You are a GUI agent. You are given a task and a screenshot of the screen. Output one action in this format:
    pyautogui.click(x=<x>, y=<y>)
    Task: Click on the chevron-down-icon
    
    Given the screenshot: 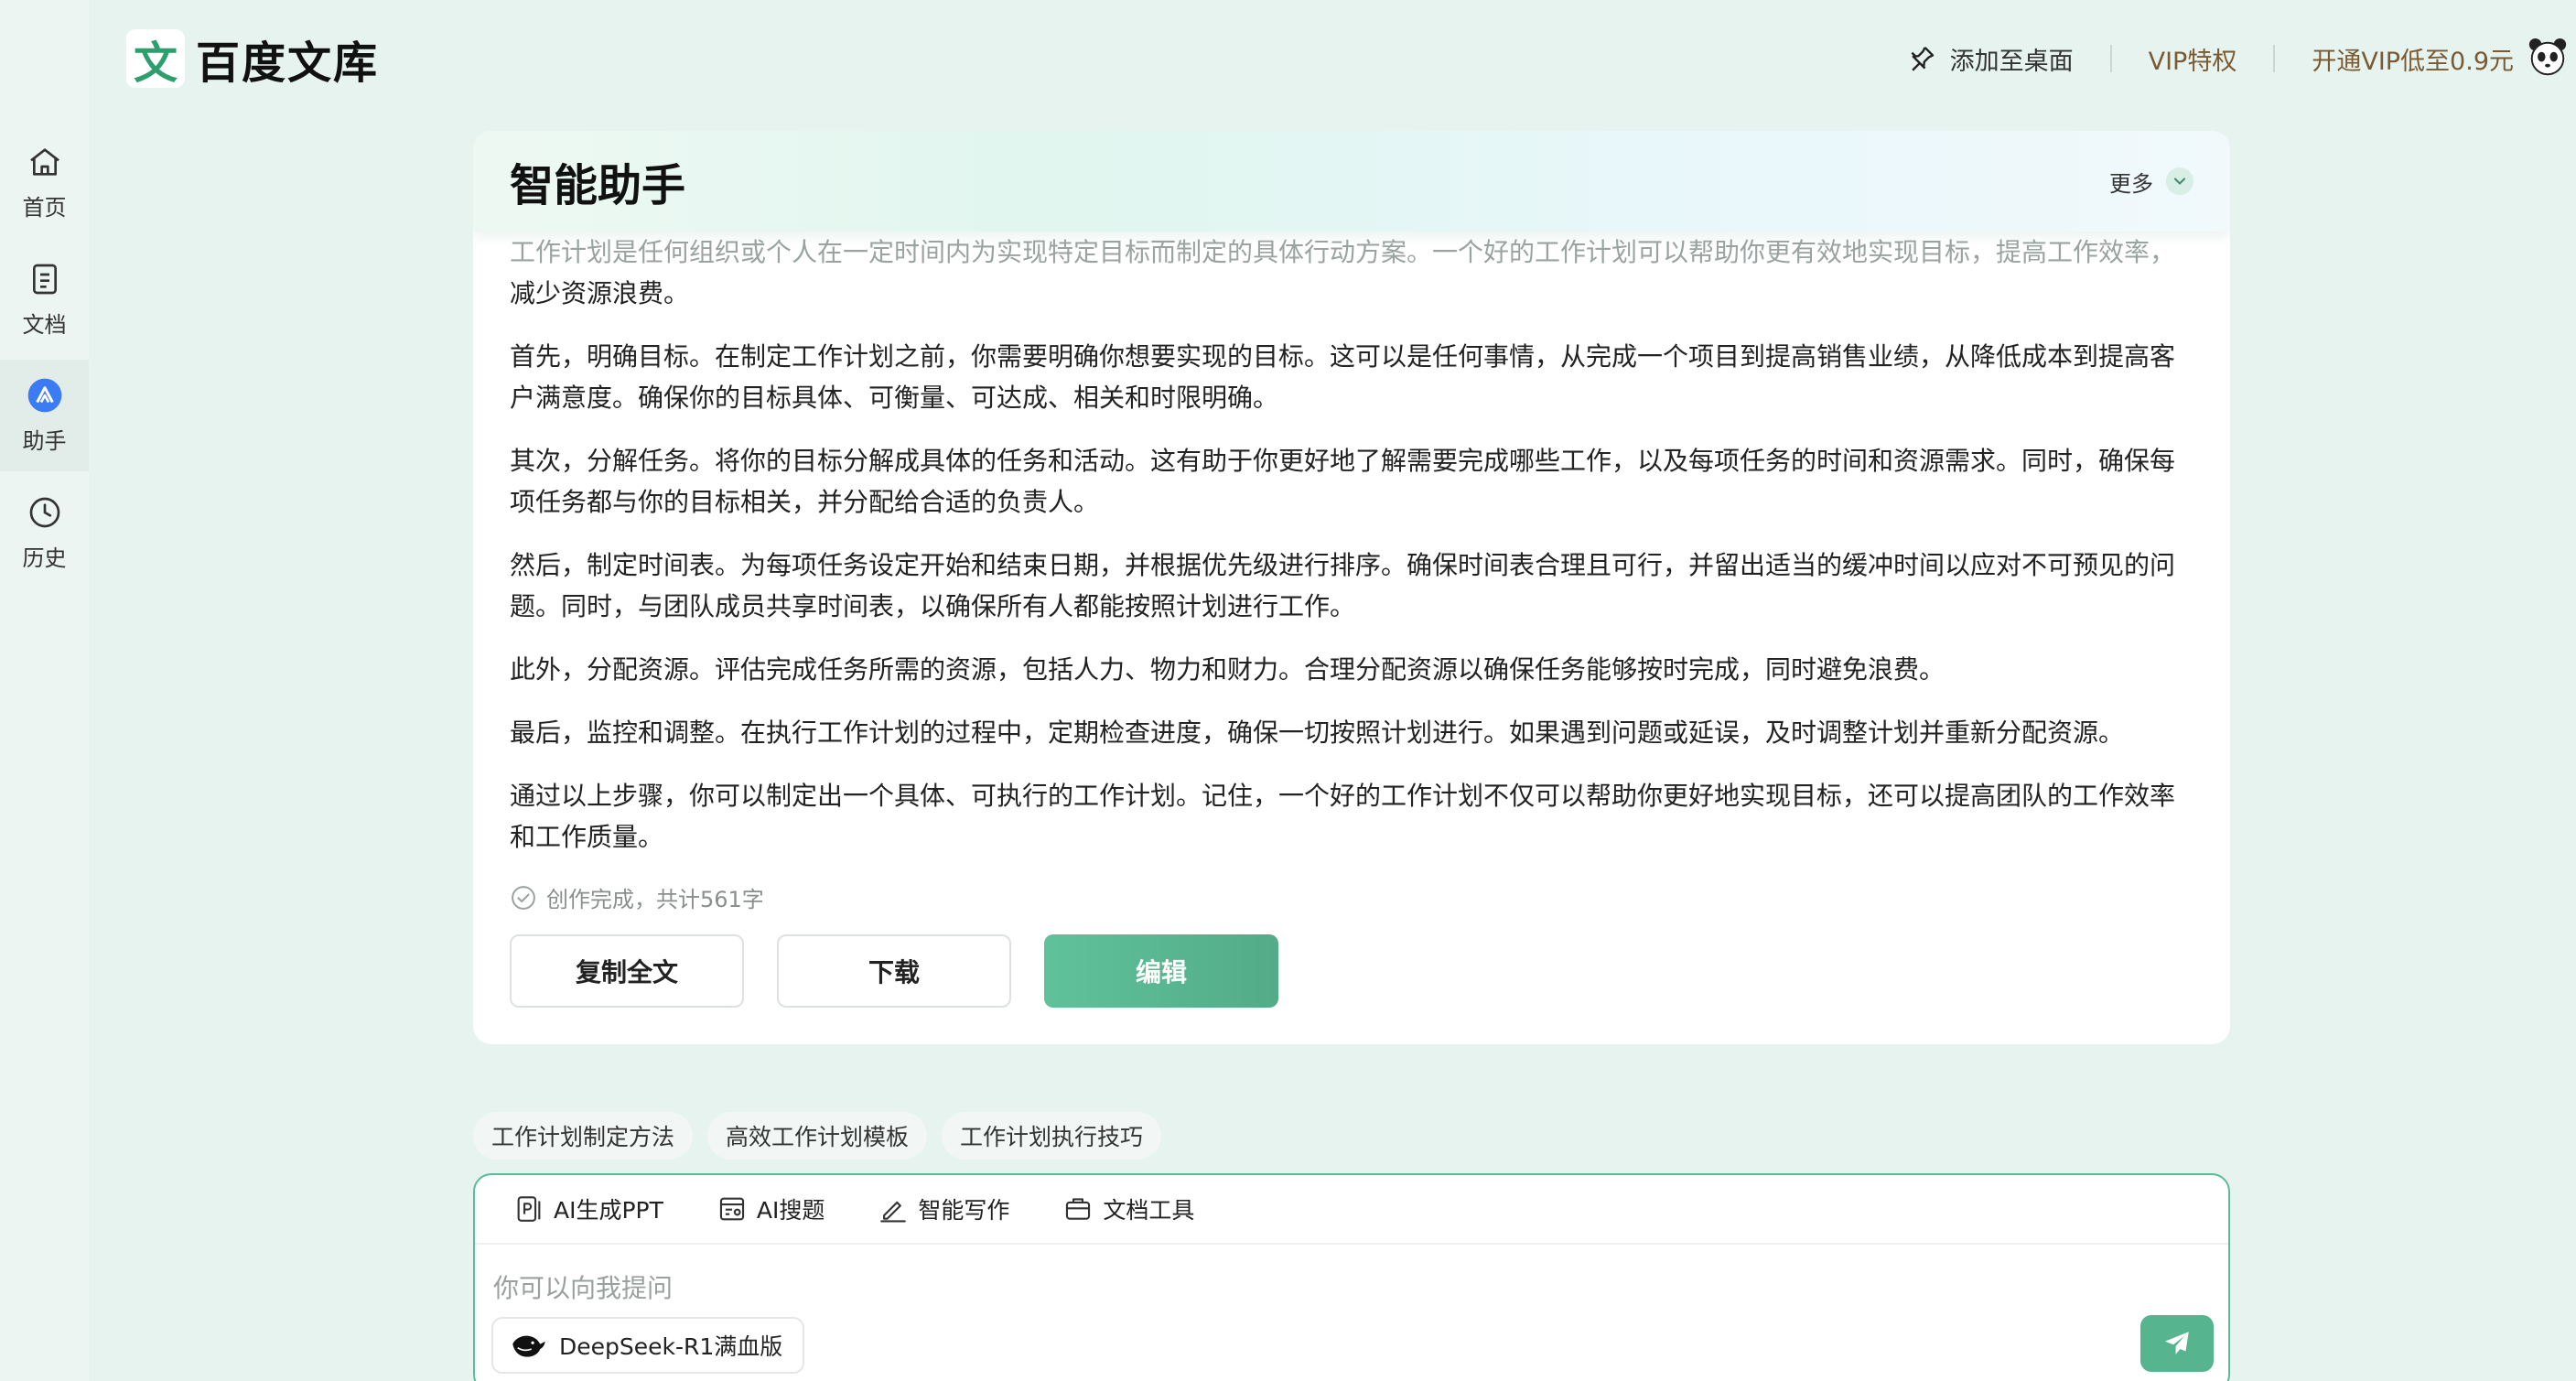 What is the action you would take?
    pyautogui.click(x=2179, y=181)
    